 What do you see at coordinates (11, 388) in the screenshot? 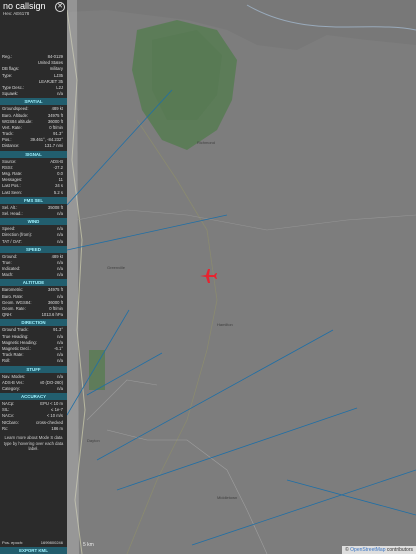
I see `row-label: Category:` at bounding box center [11, 388].